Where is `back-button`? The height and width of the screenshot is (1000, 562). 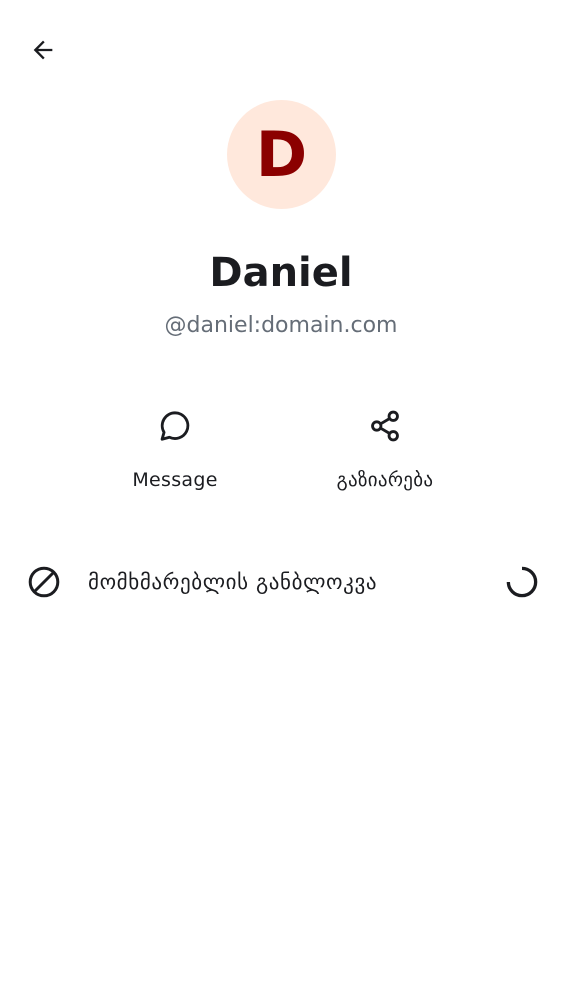
back-button is located at coordinates (43, 50).